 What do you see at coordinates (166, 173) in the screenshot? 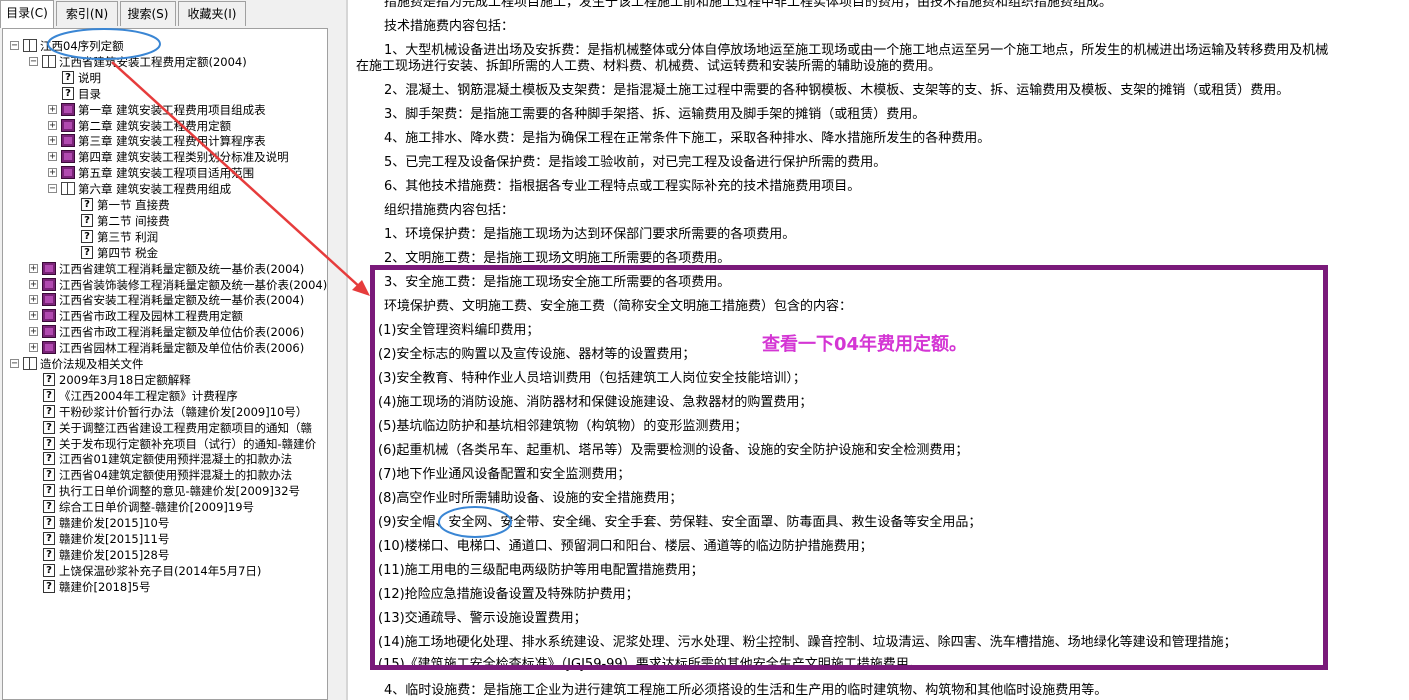
I see `tree-item-label: 第五章 建筑安装工程项目适用范围` at bounding box center [166, 173].